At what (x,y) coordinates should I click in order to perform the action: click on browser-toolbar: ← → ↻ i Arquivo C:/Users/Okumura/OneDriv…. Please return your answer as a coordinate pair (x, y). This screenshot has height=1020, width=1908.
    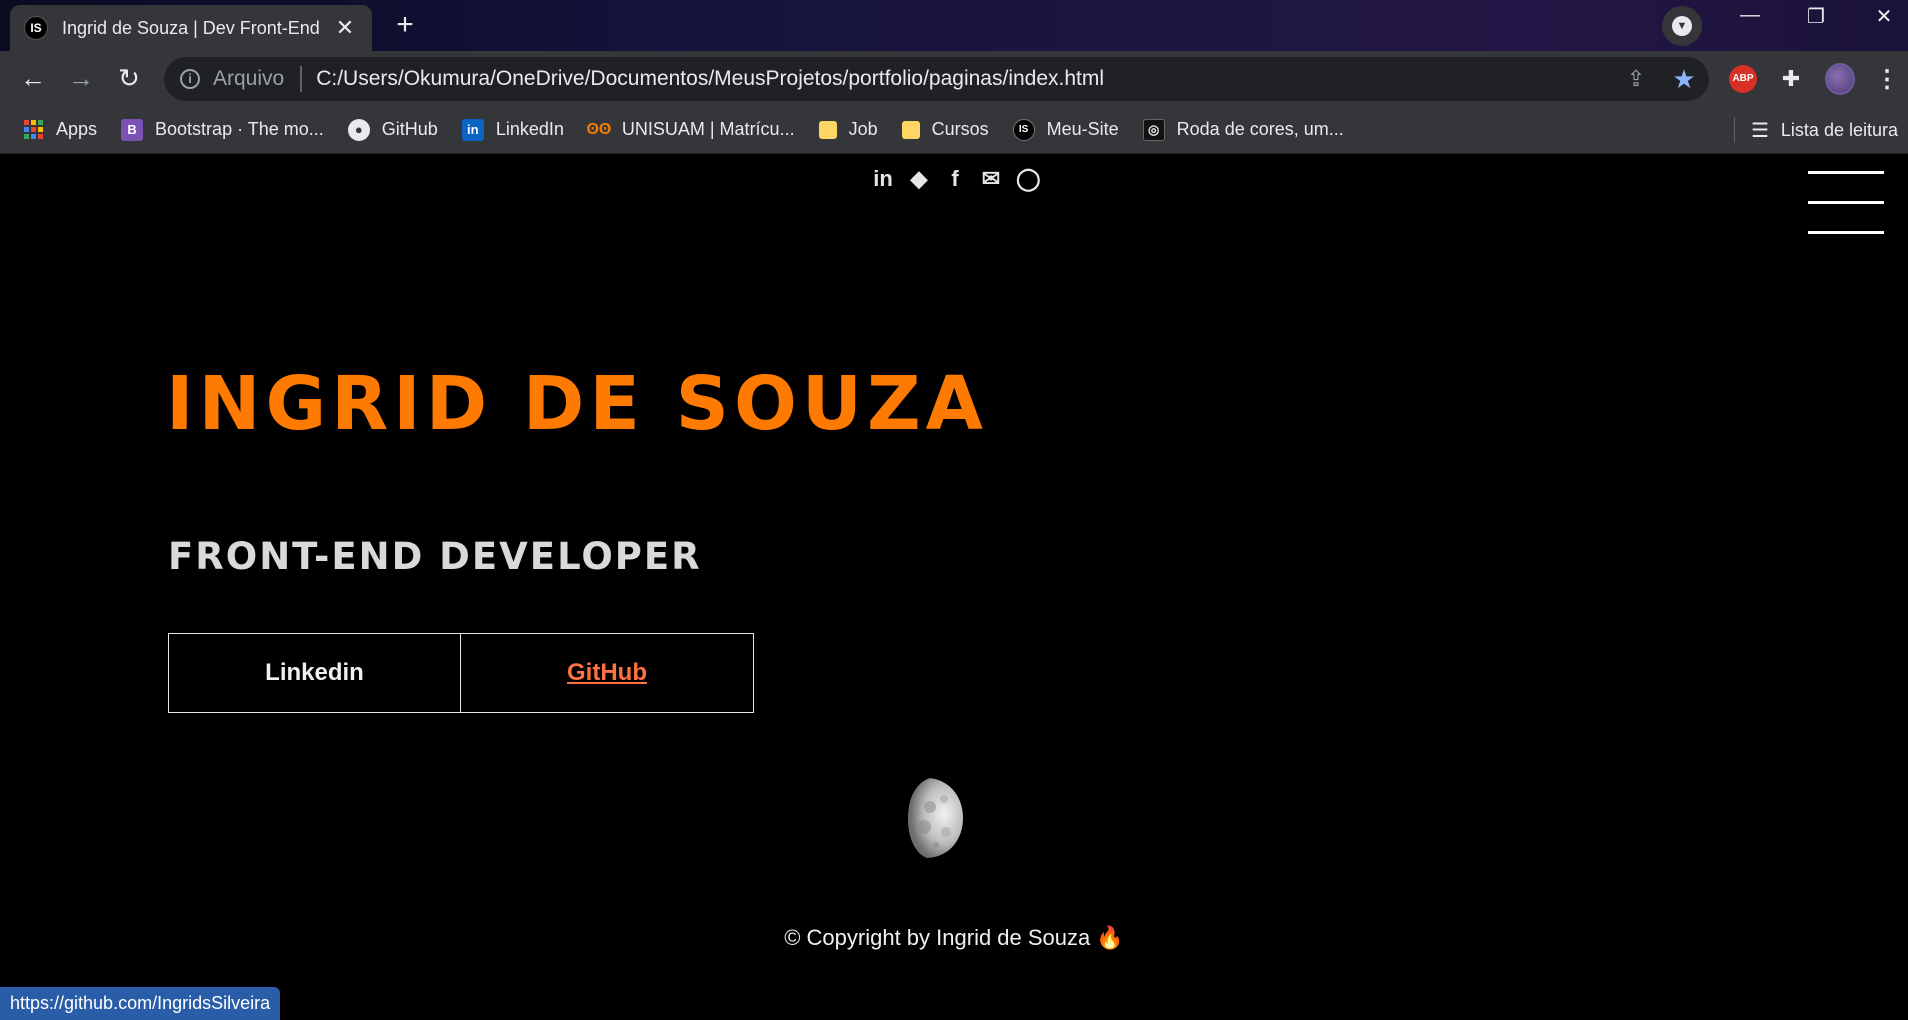
    Looking at the image, I should click on (954, 78).